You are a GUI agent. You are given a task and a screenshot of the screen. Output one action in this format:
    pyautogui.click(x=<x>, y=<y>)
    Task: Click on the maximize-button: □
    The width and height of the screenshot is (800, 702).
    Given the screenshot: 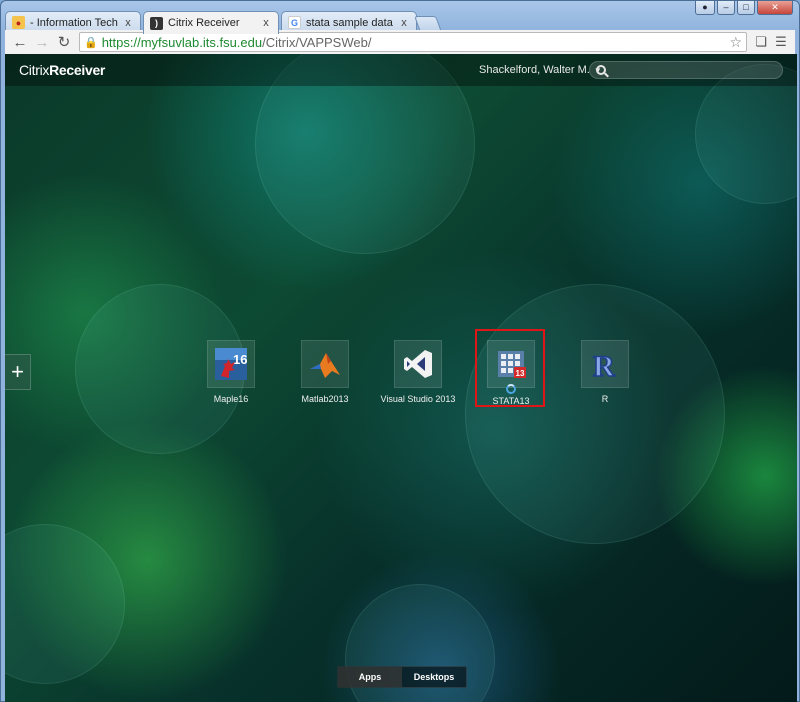 What is the action you would take?
    pyautogui.click(x=746, y=8)
    